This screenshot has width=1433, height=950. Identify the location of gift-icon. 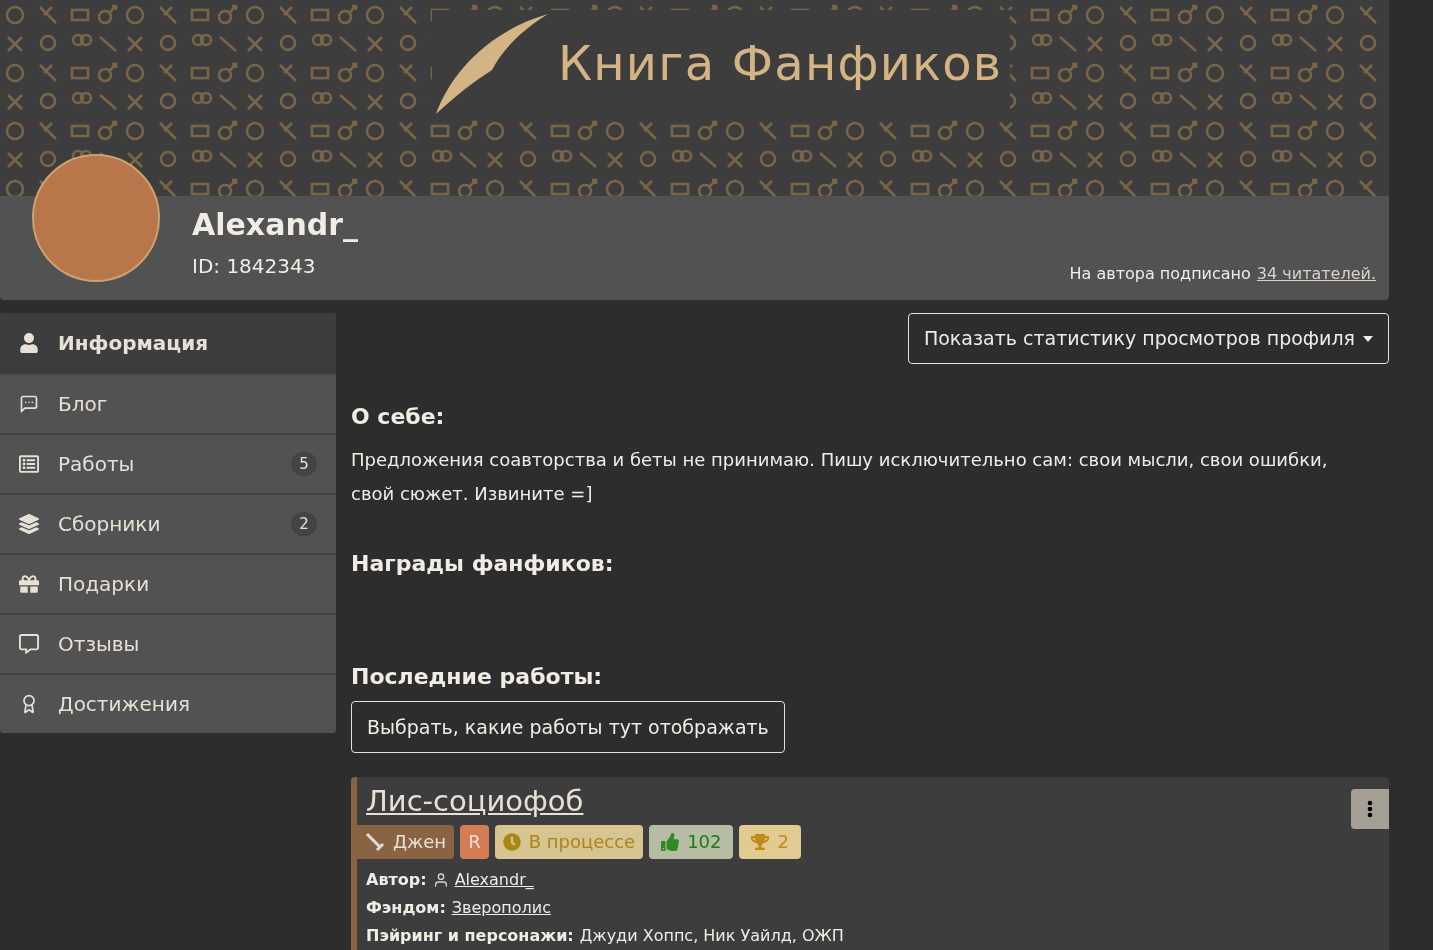
(29, 584).